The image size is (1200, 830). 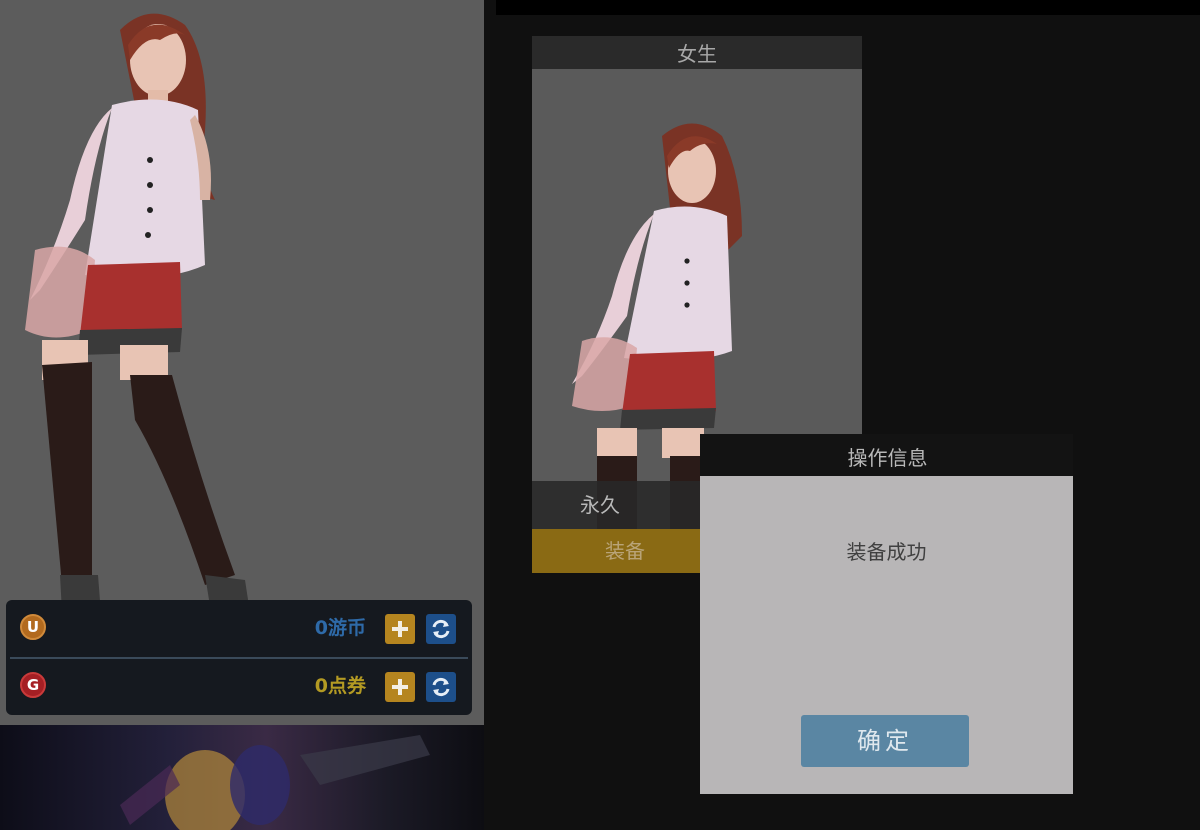 I want to click on dialog-title: 操作信息, so click(x=886, y=455).